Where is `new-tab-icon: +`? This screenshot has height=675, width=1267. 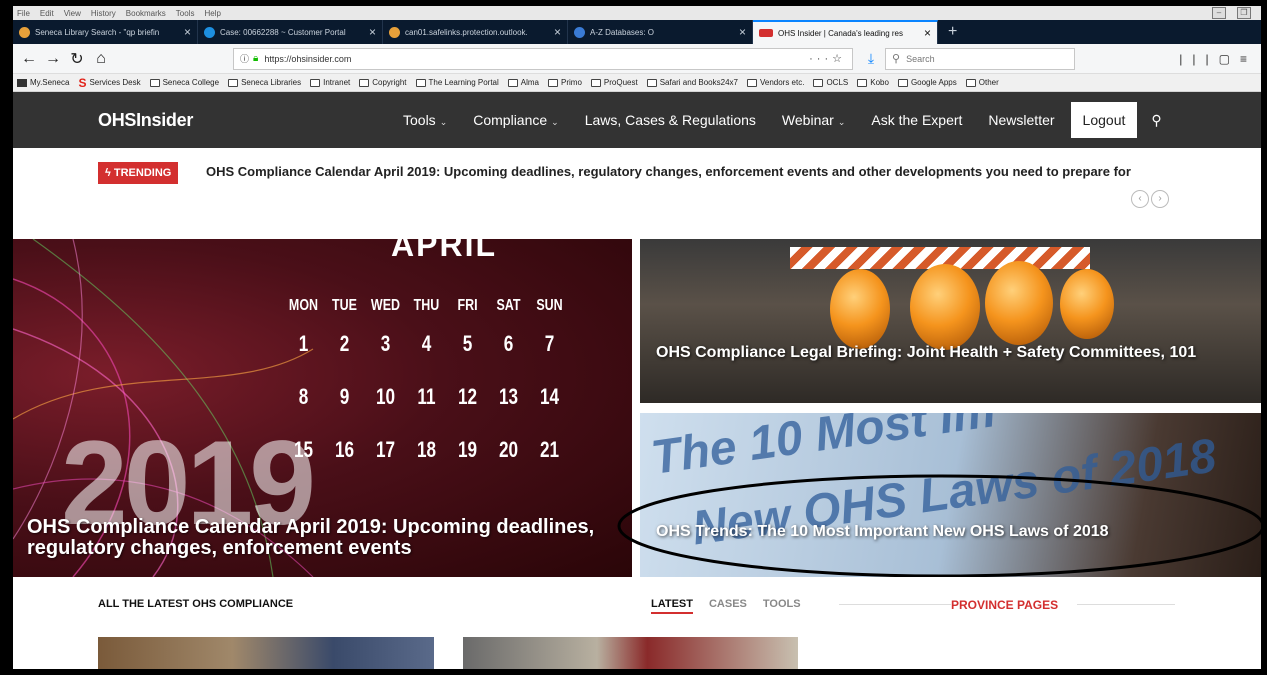 new-tab-icon: + is located at coordinates (952, 32).